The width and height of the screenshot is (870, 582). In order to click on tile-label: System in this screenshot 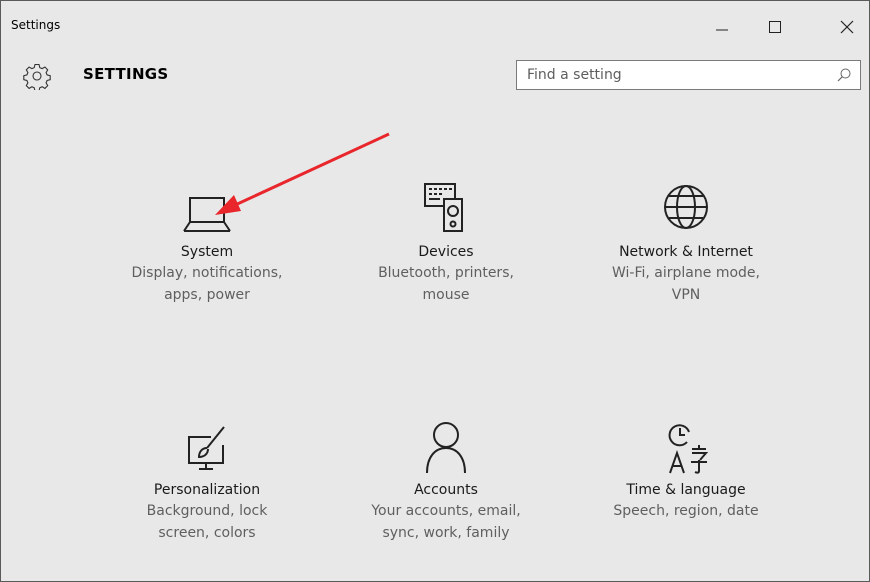, I will do `click(207, 252)`.